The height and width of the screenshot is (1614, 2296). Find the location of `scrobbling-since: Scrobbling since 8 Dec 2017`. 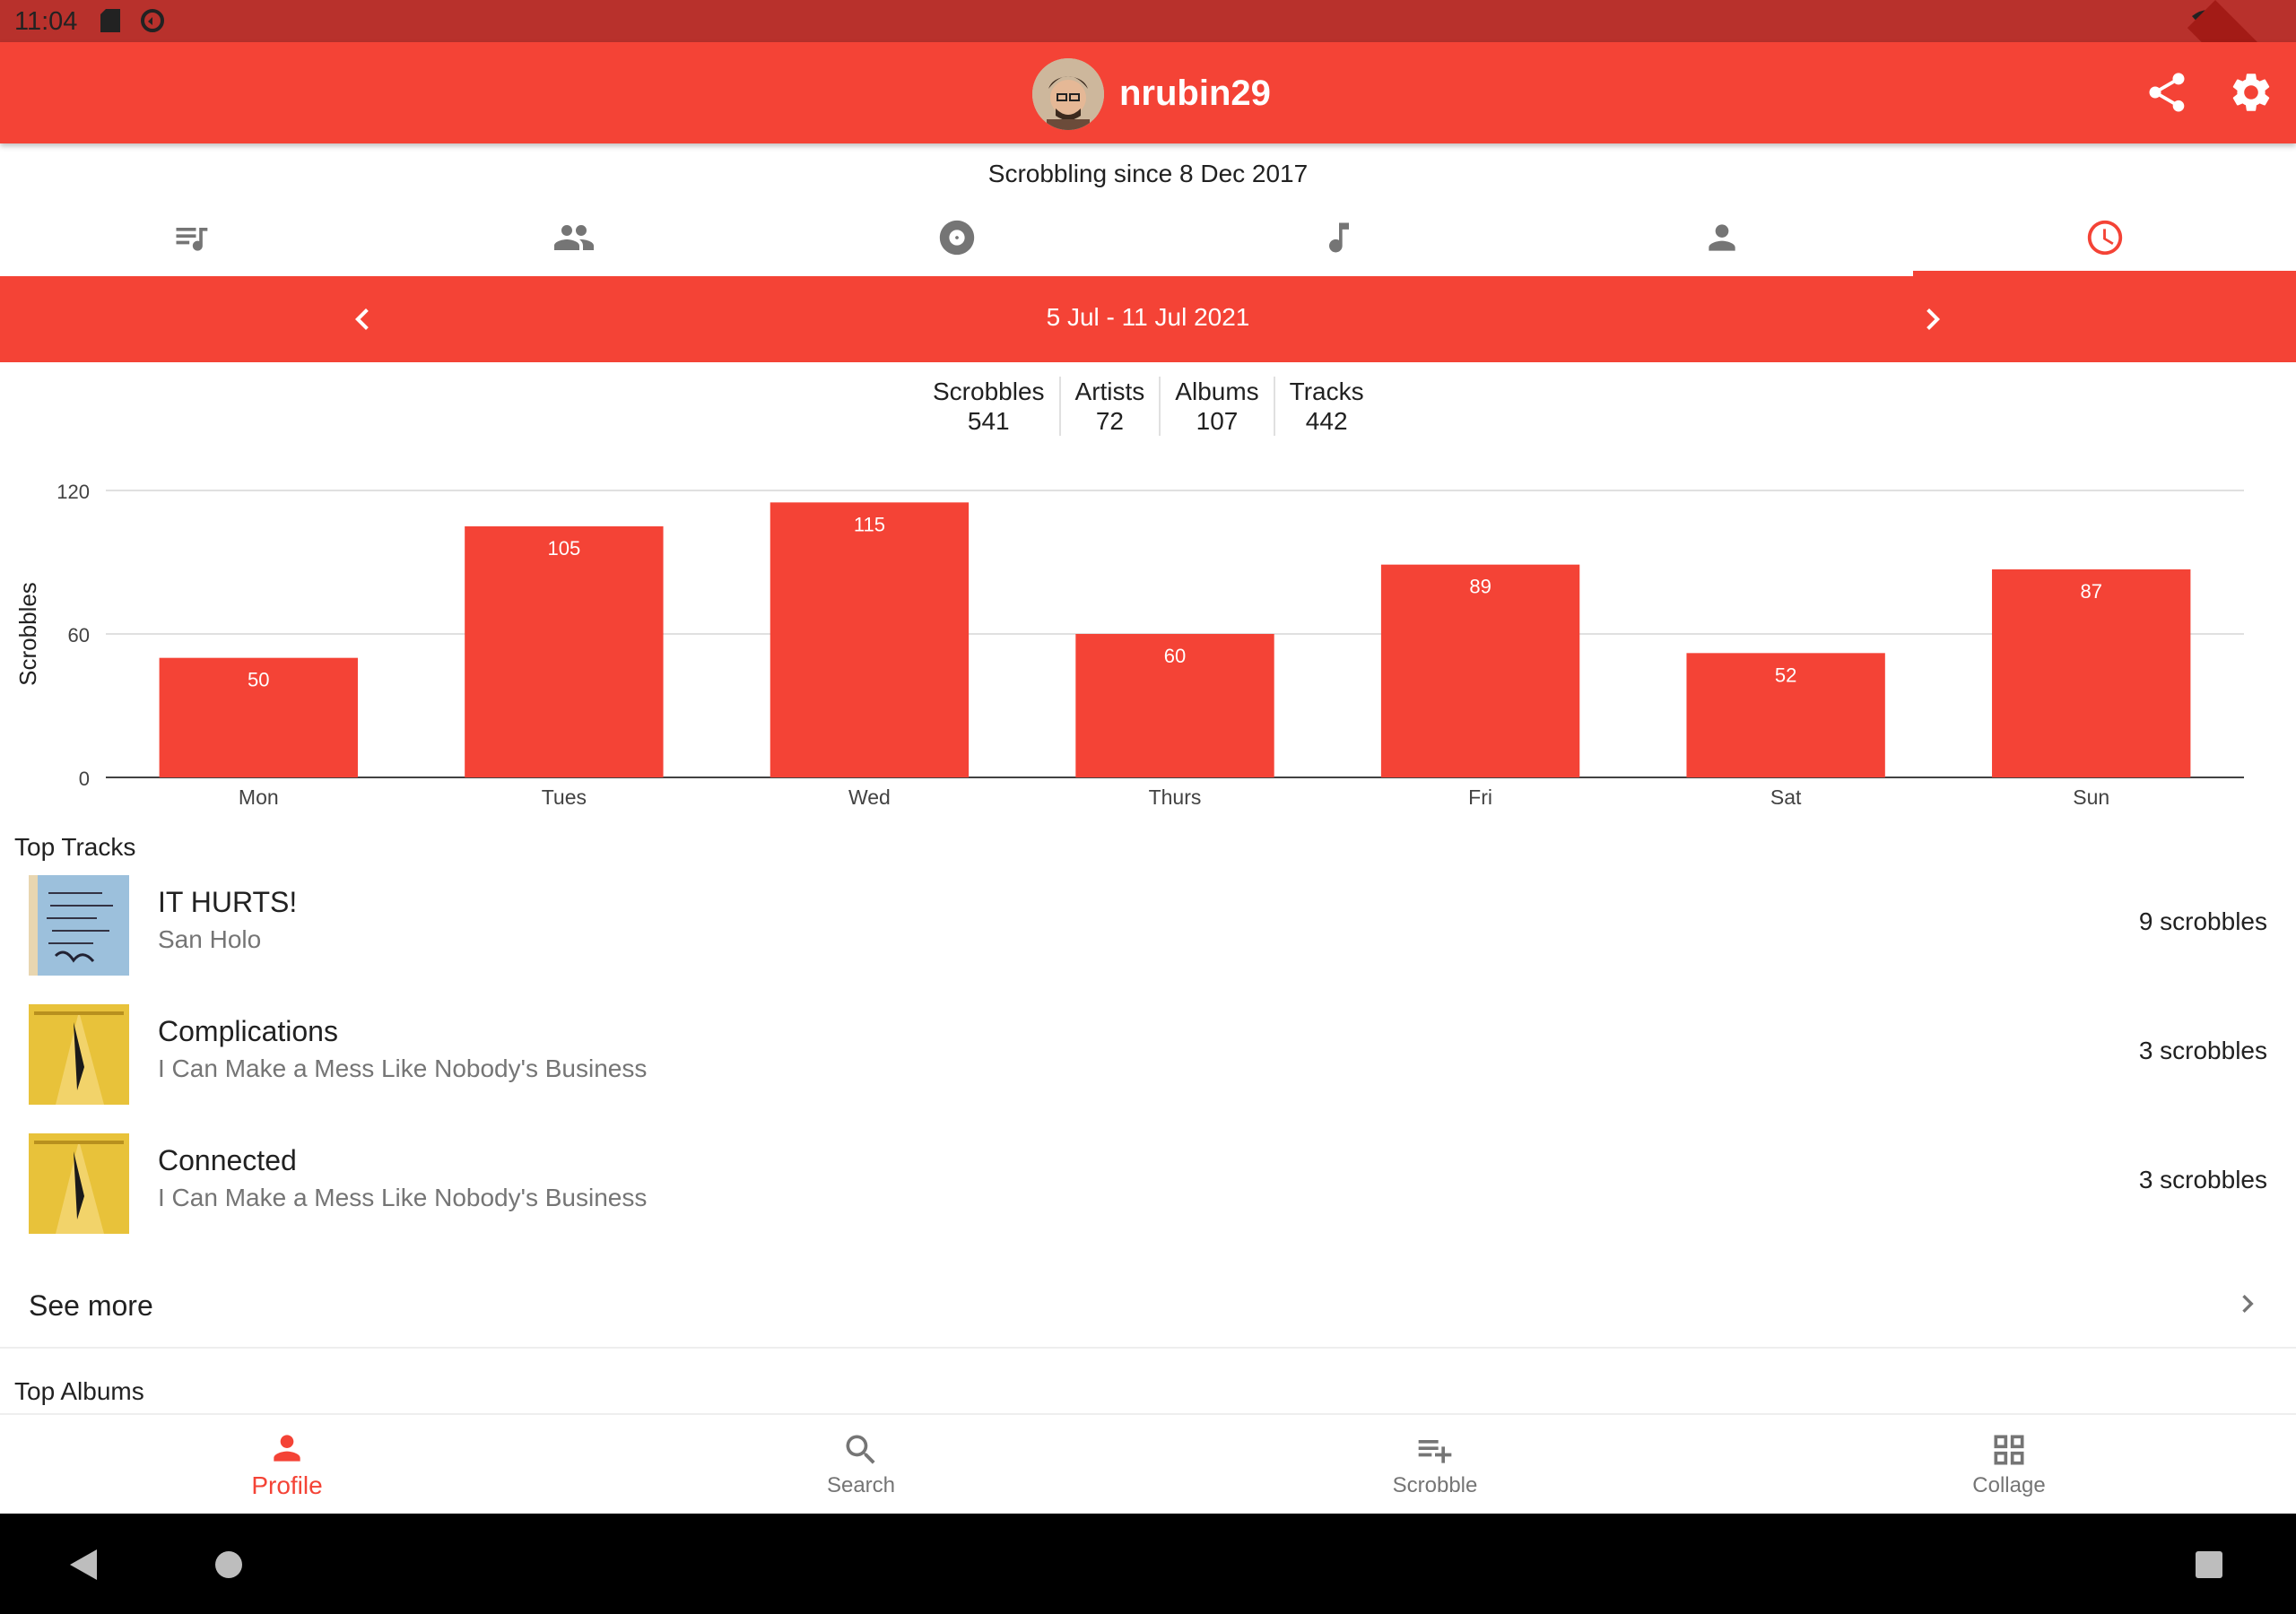

scrobbling-since: Scrobbling since 8 Dec 2017 is located at coordinates (1148, 173).